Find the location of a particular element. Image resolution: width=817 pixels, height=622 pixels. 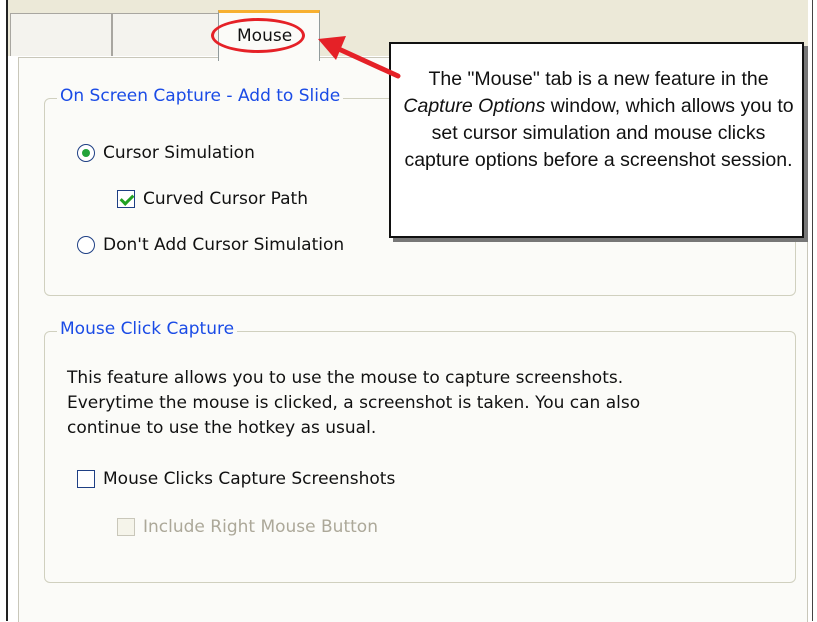

include-right-button-checkbox is located at coordinates (126, 527).